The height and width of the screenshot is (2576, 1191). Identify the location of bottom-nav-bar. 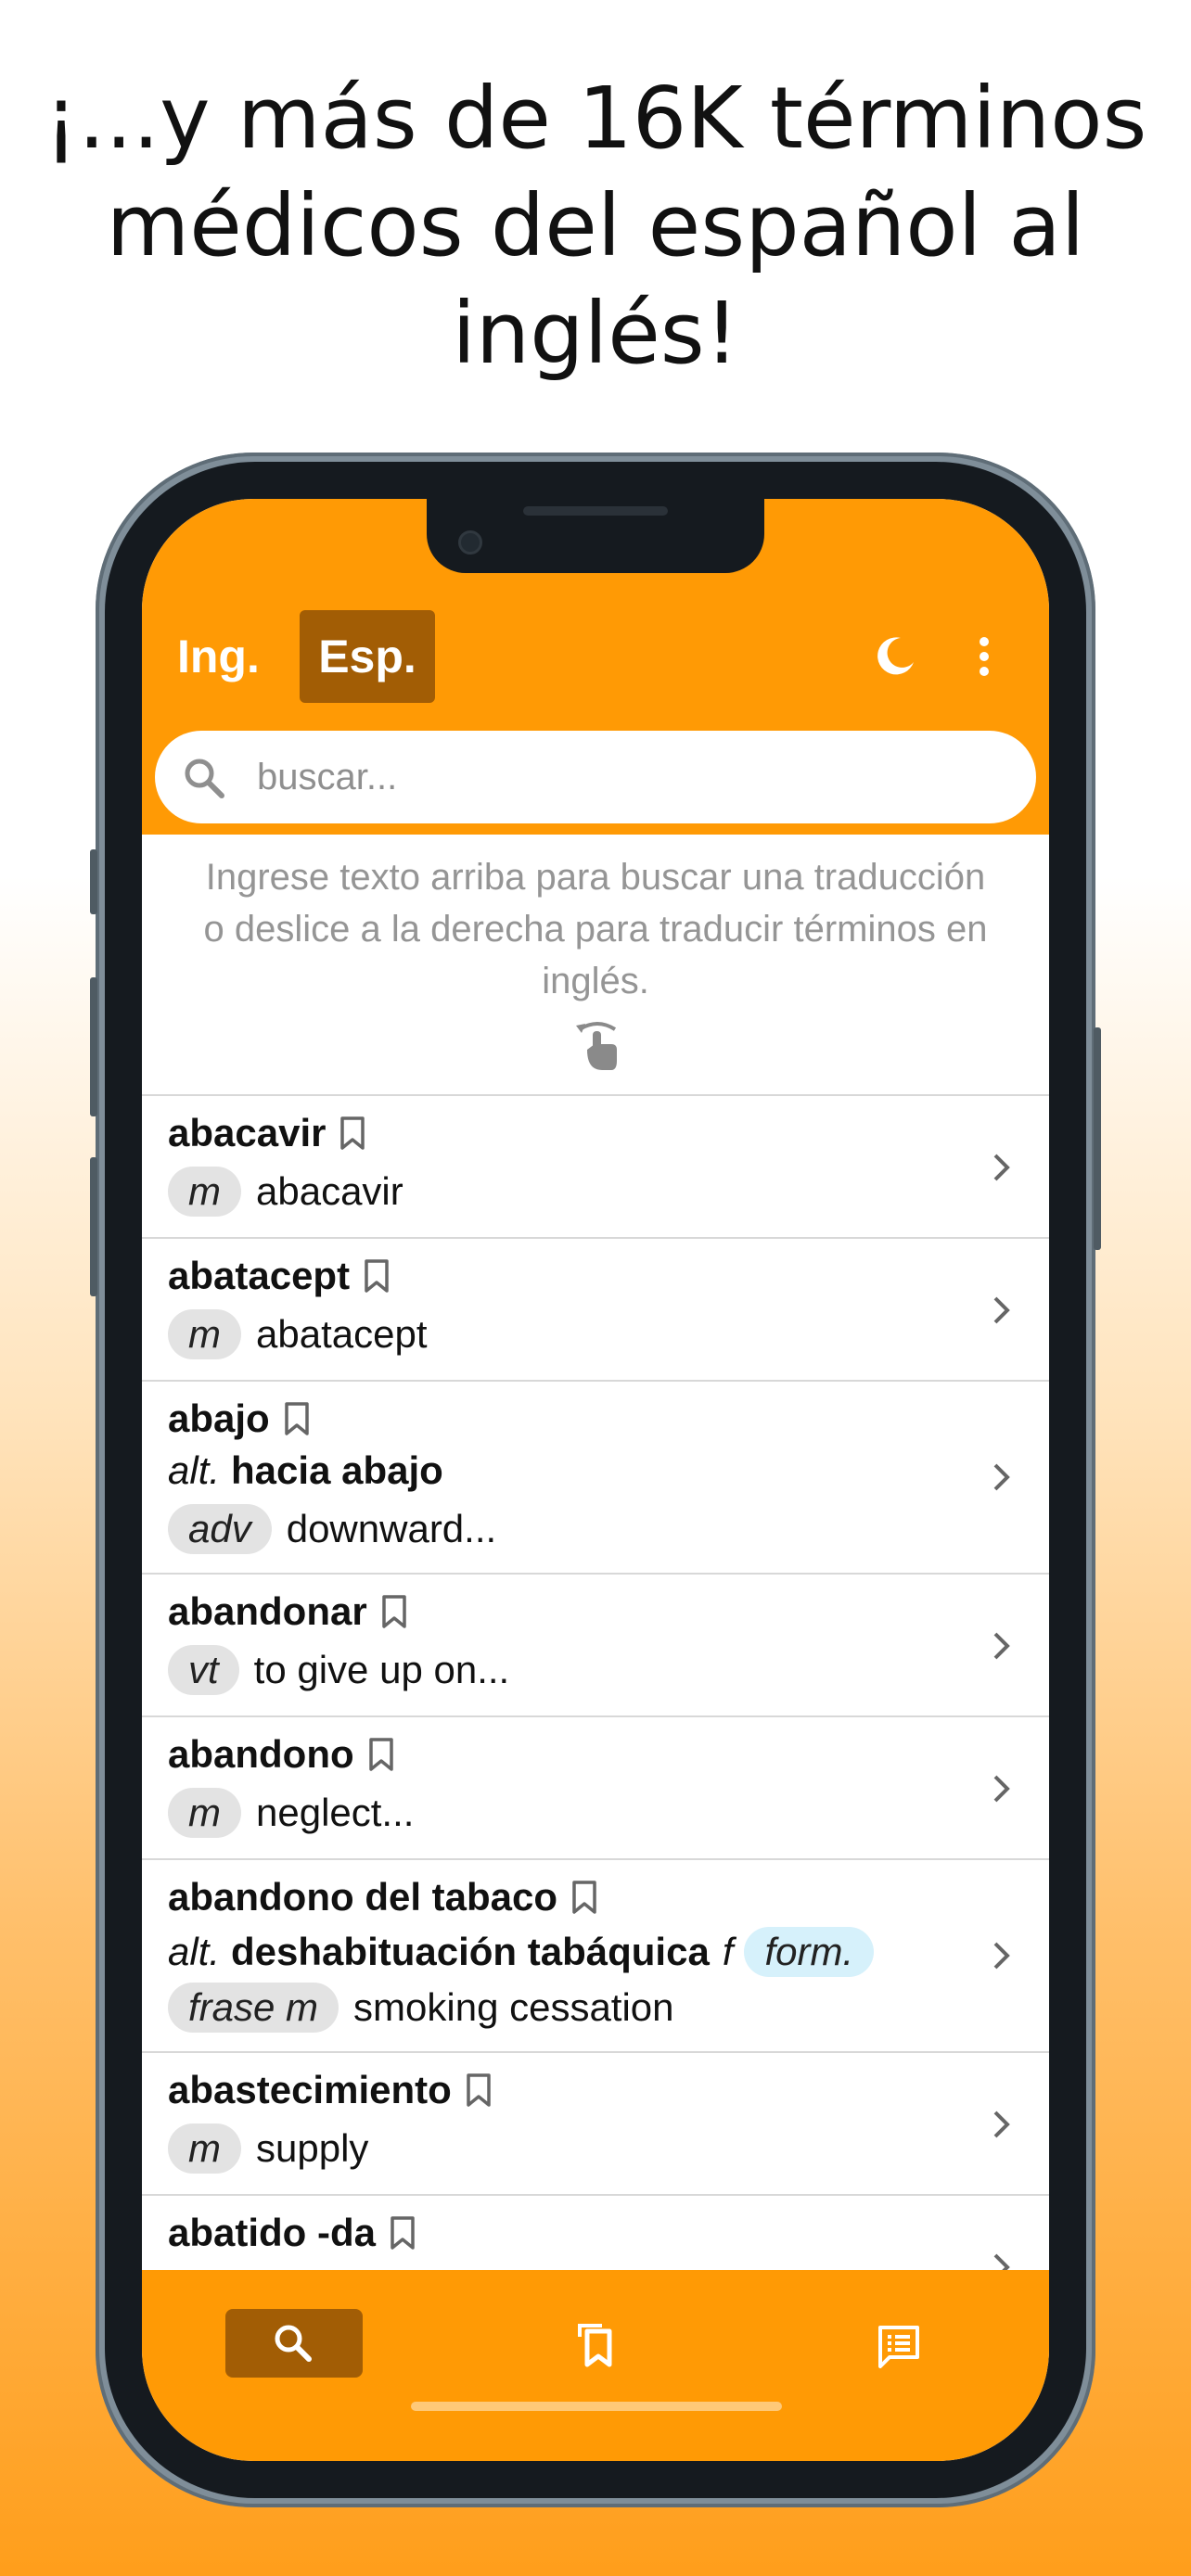
(595, 2366).